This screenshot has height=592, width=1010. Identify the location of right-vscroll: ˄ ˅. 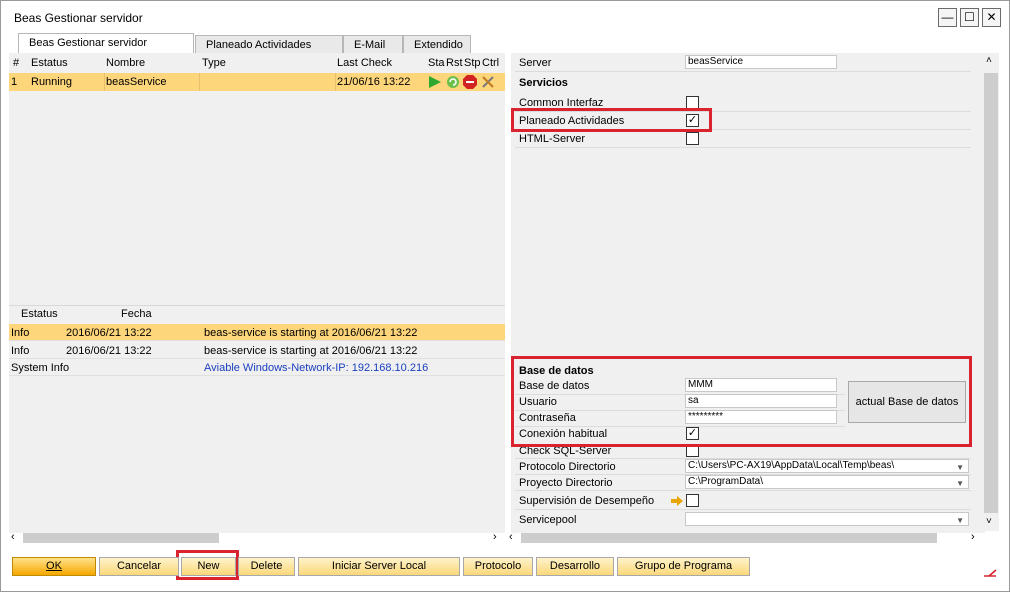
(991, 292).